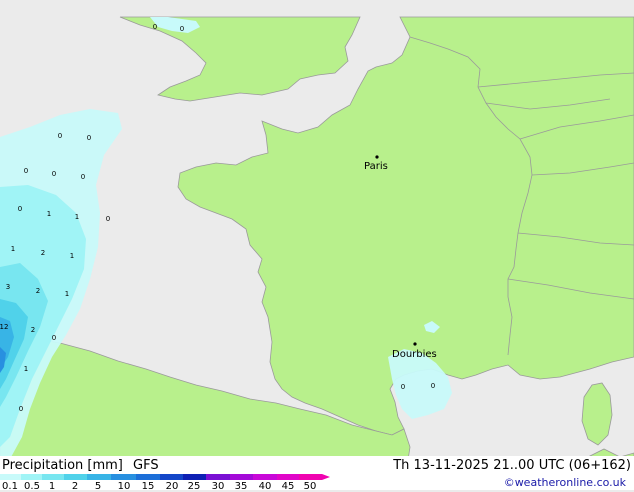 The image size is (634, 492). What do you see at coordinates (241, 486) in the screenshot?
I see `legend-tick-label: 35` at bounding box center [241, 486].